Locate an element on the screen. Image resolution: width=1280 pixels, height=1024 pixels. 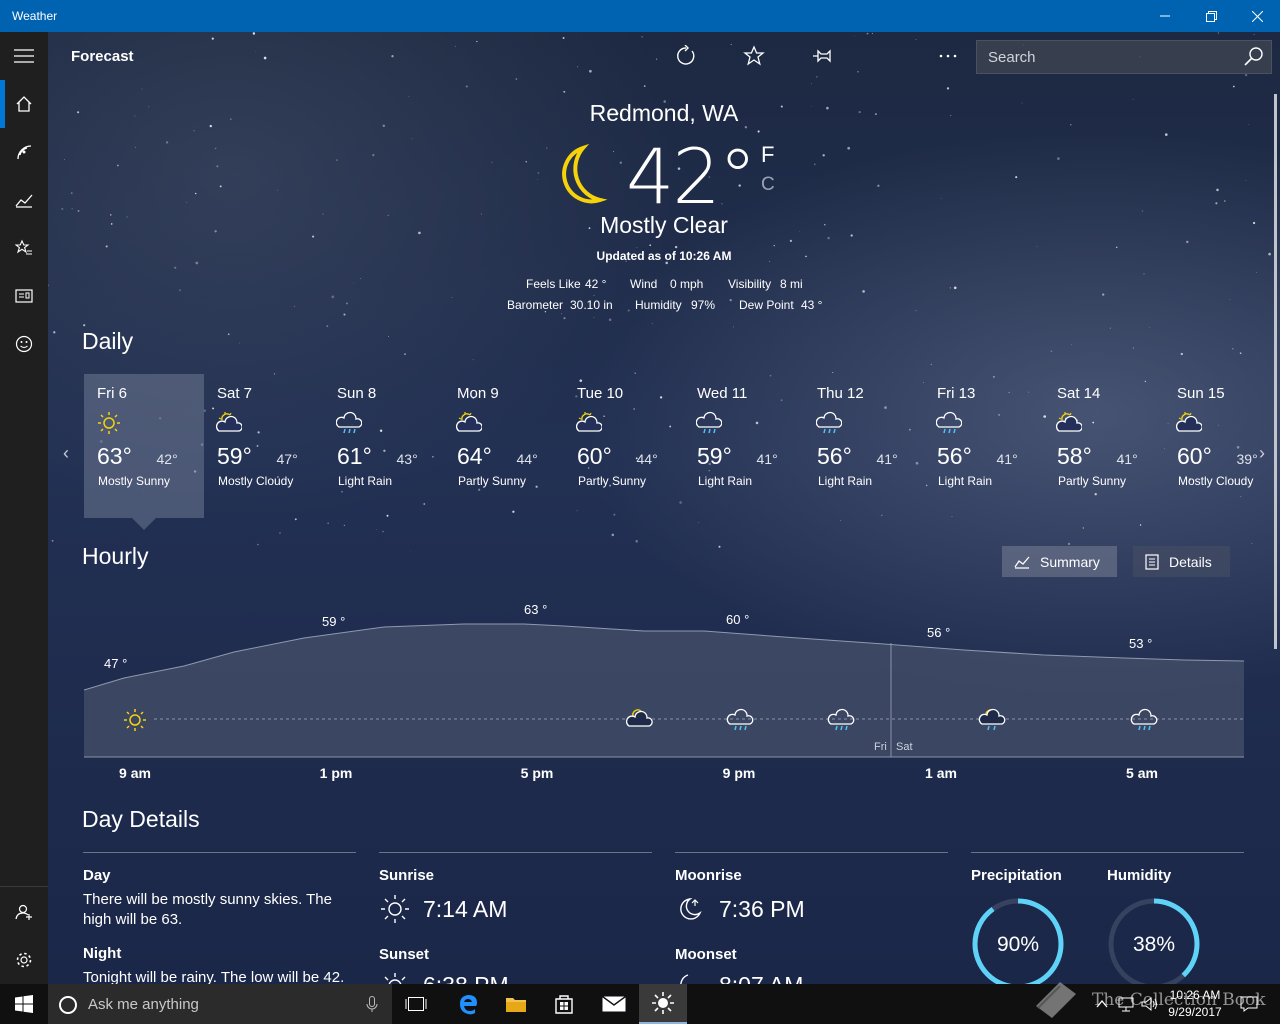
daily-scroll-left: ‹ is located at coordinates (66, 453).